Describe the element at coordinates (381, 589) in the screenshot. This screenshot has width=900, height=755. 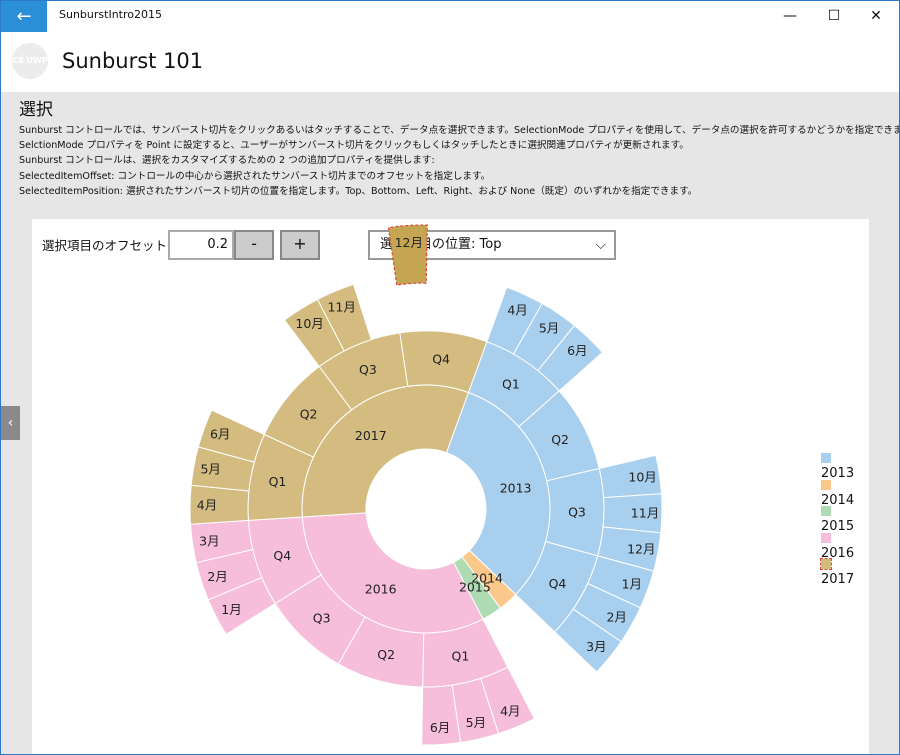
I see `year-label: 2016` at that location.